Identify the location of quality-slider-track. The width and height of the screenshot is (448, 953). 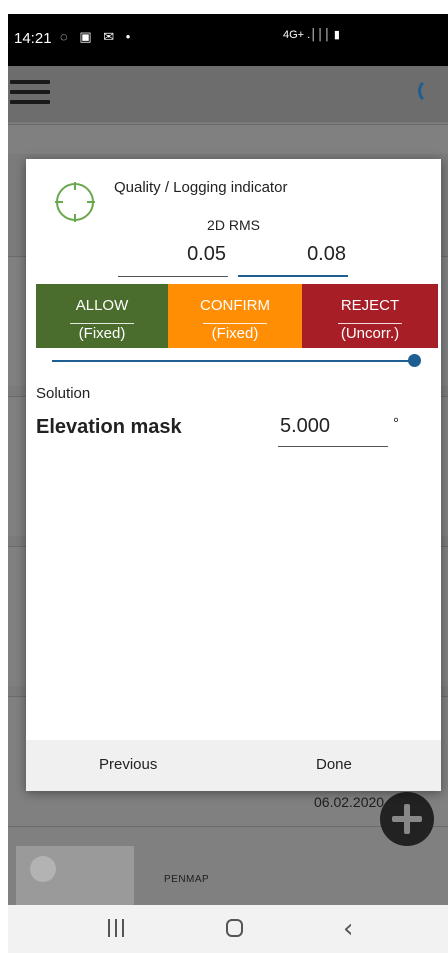
(233, 361).